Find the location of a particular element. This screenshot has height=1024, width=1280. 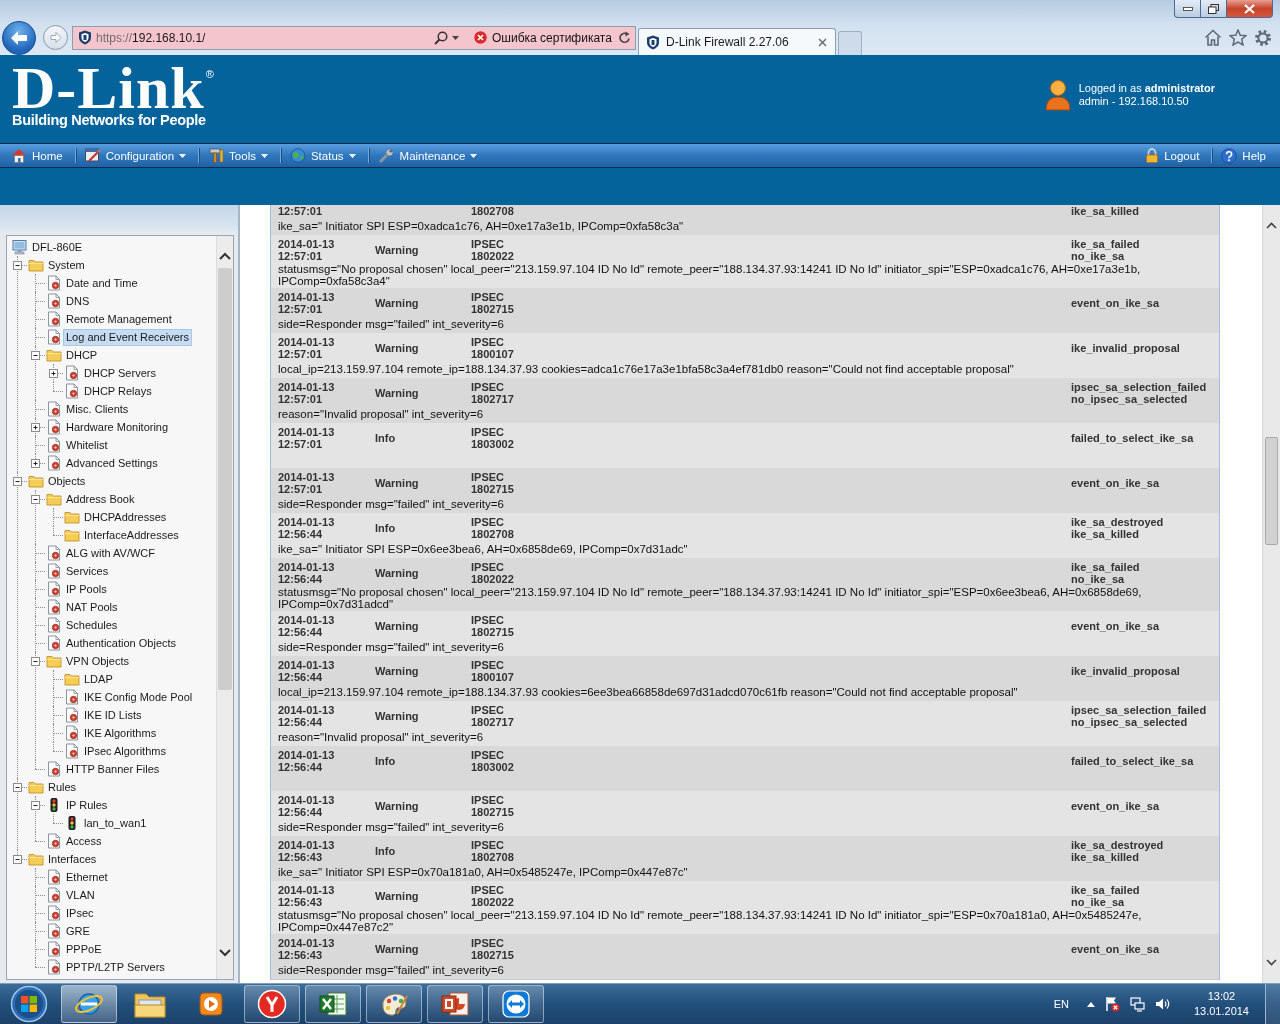

tree-item: IPsec Algorithms is located at coordinates (125, 751).